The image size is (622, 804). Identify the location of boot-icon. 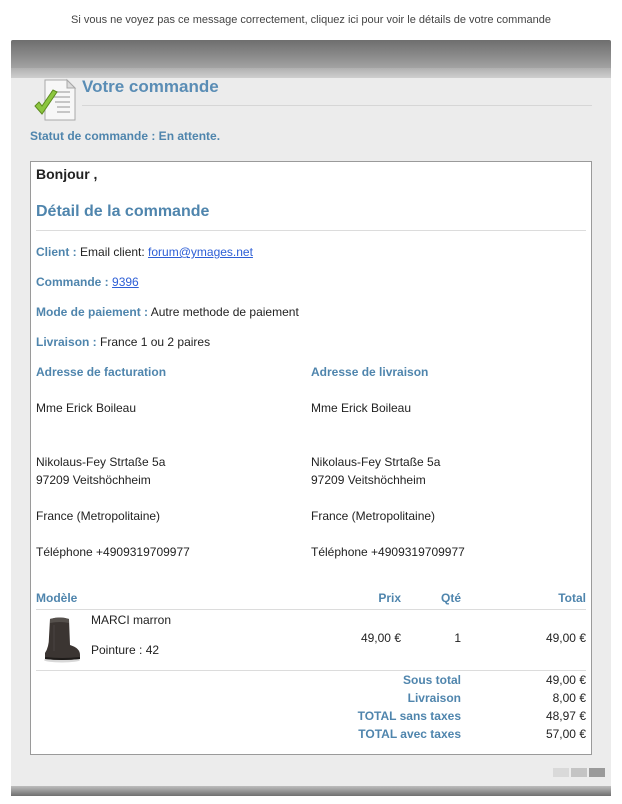
(62, 640).